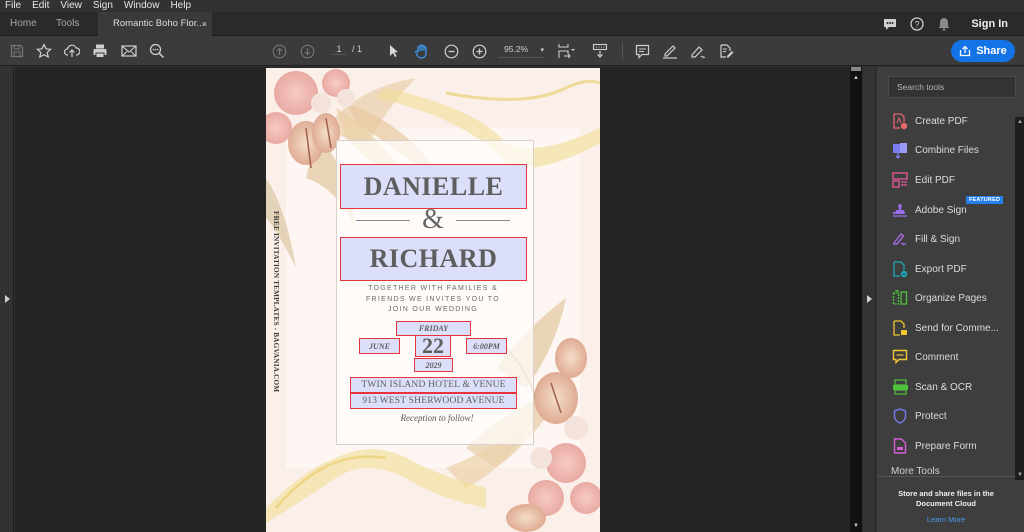 The height and width of the screenshot is (532, 1024). Describe the element at coordinates (917, 24) in the screenshot. I see `help-icon: ?` at that location.